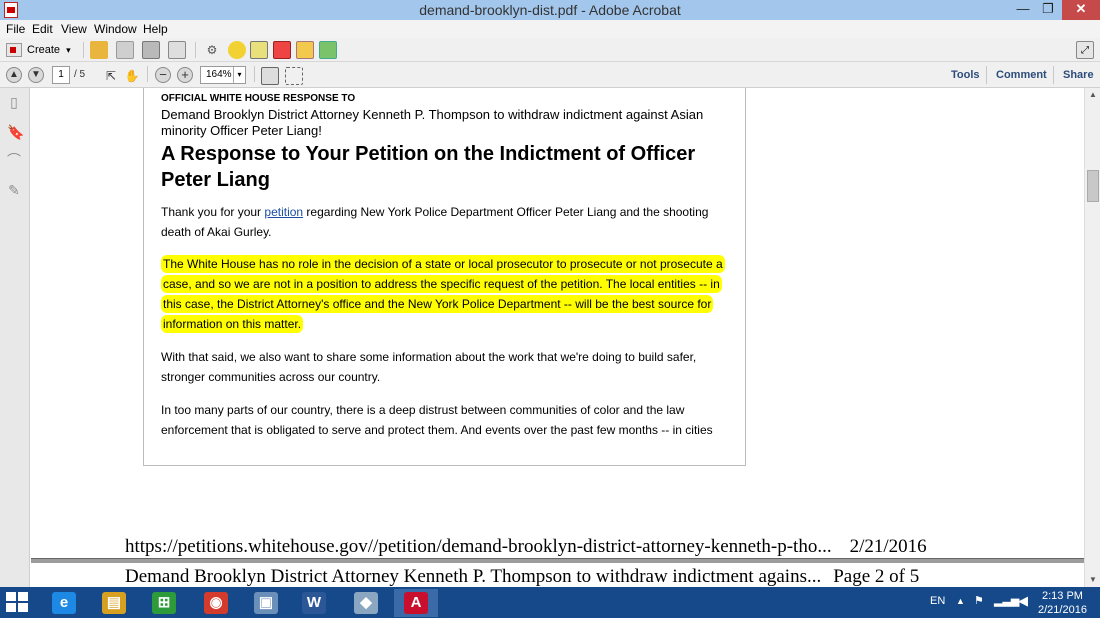 This screenshot has width=1100, height=618. What do you see at coordinates (259, 50) in the screenshot?
I see `highlight-text-icon` at bounding box center [259, 50].